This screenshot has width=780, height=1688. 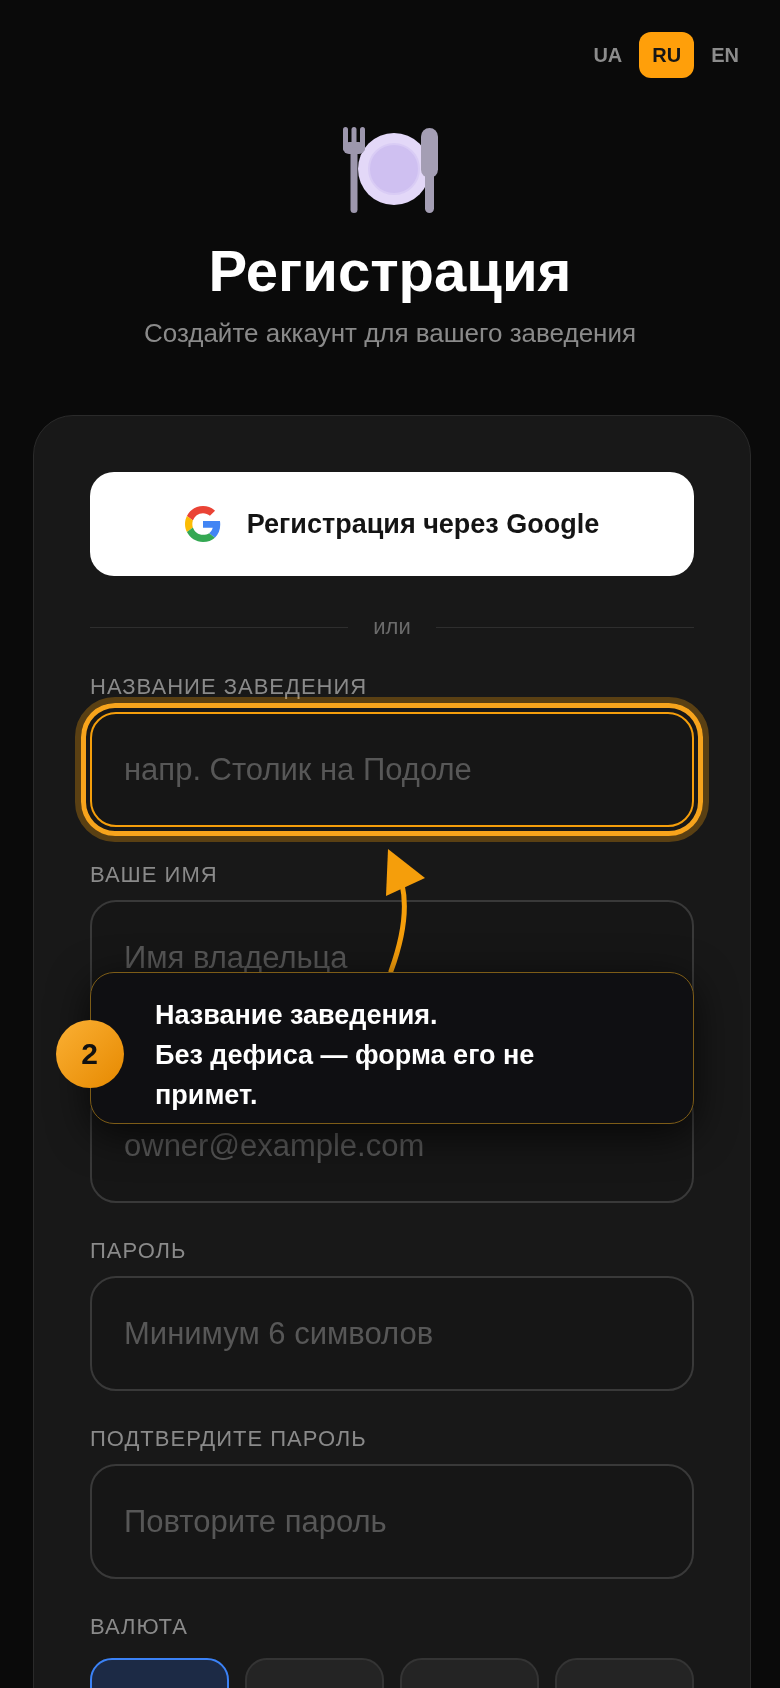 I want to click on step-number-badge: 2, so click(x=89, y=1053).